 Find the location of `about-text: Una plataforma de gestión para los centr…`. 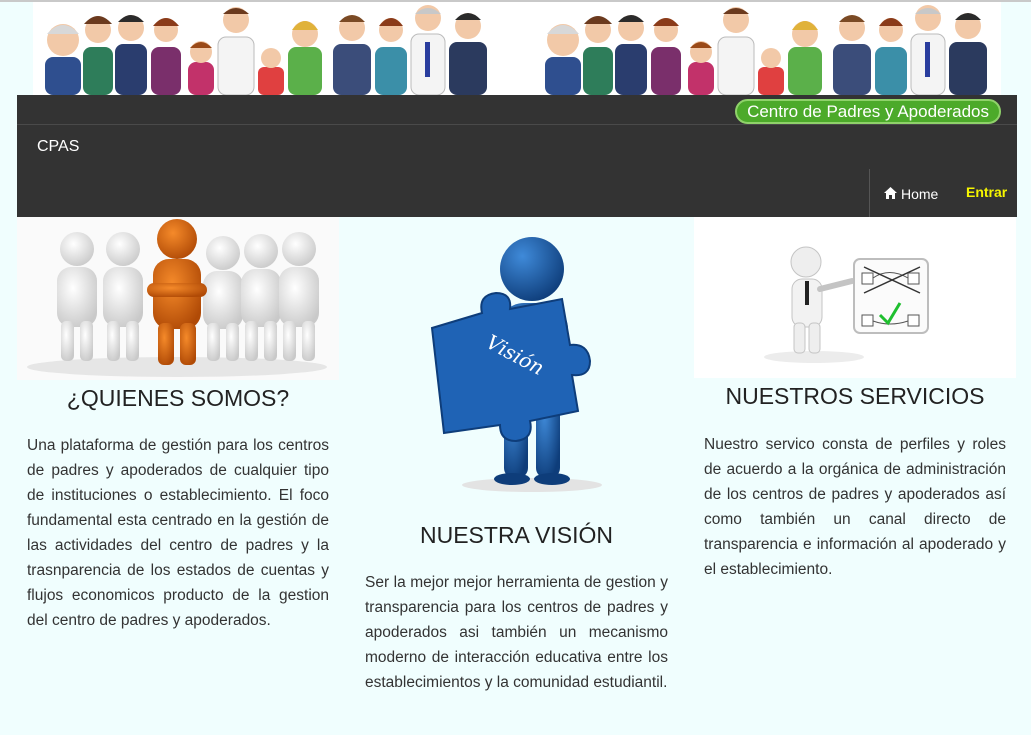

about-text: Una plataforma de gestión para los centr… is located at coordinates (178, 533).